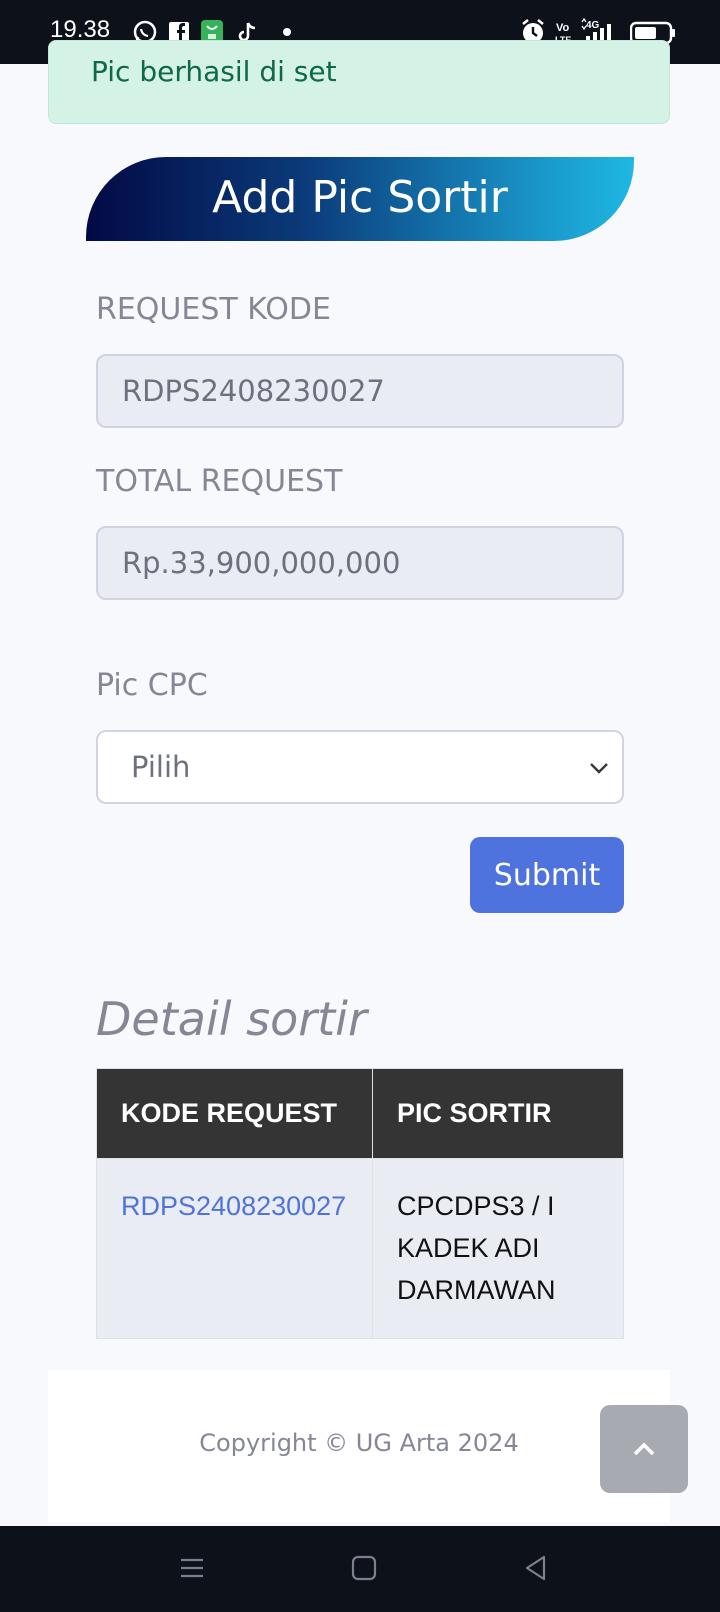 This screenshot has width=720, height=1612. I want to click on home-icon, so click(364, 1568).